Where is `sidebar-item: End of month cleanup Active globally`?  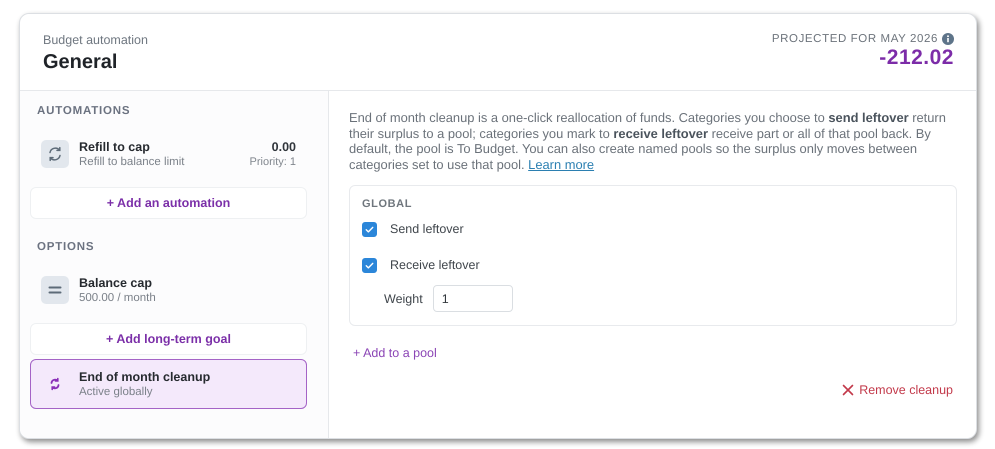
sidebar-item: End of month cleanup Active globally is located at coordinates (168, 384).